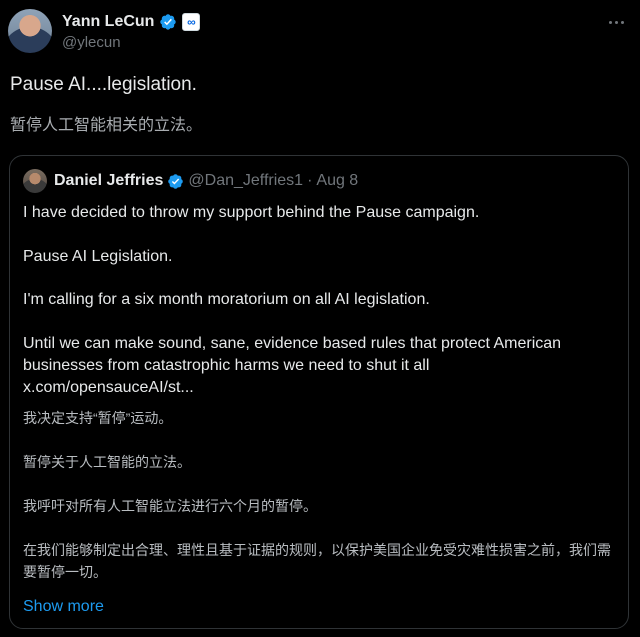 The image size is (640, 637). Describe the element at coordinates (63, 607) in the screenshot. I see `show-more-link: Show more` at that location.